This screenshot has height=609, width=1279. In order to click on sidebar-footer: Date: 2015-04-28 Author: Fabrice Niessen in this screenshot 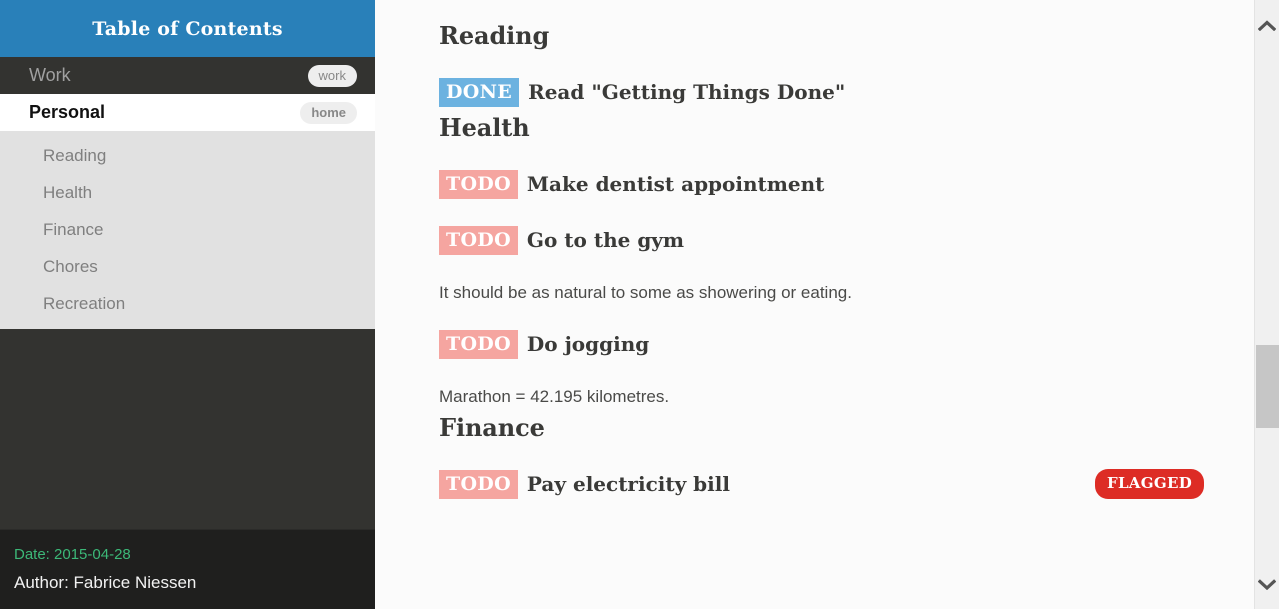, I will do `click(187, 569)`.